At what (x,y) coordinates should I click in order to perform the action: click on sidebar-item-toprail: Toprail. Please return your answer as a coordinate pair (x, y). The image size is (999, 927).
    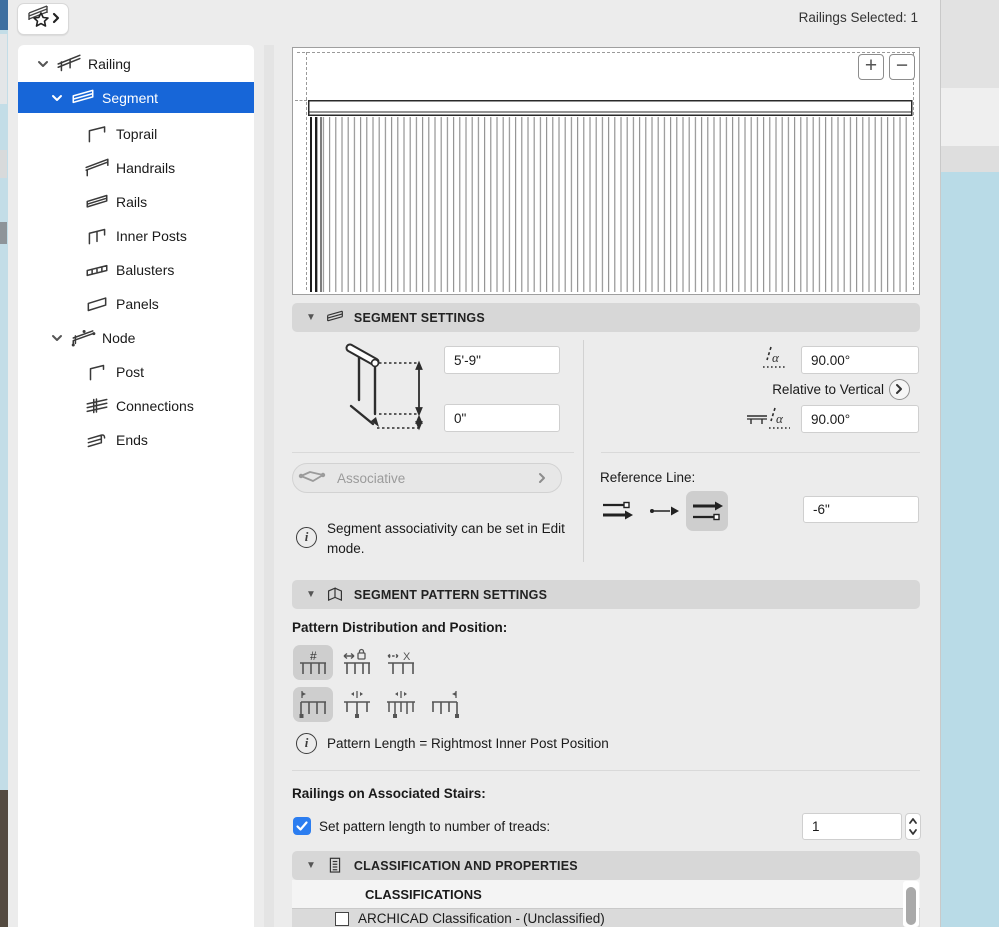
    Looking at the image, I should click on (136, 133).